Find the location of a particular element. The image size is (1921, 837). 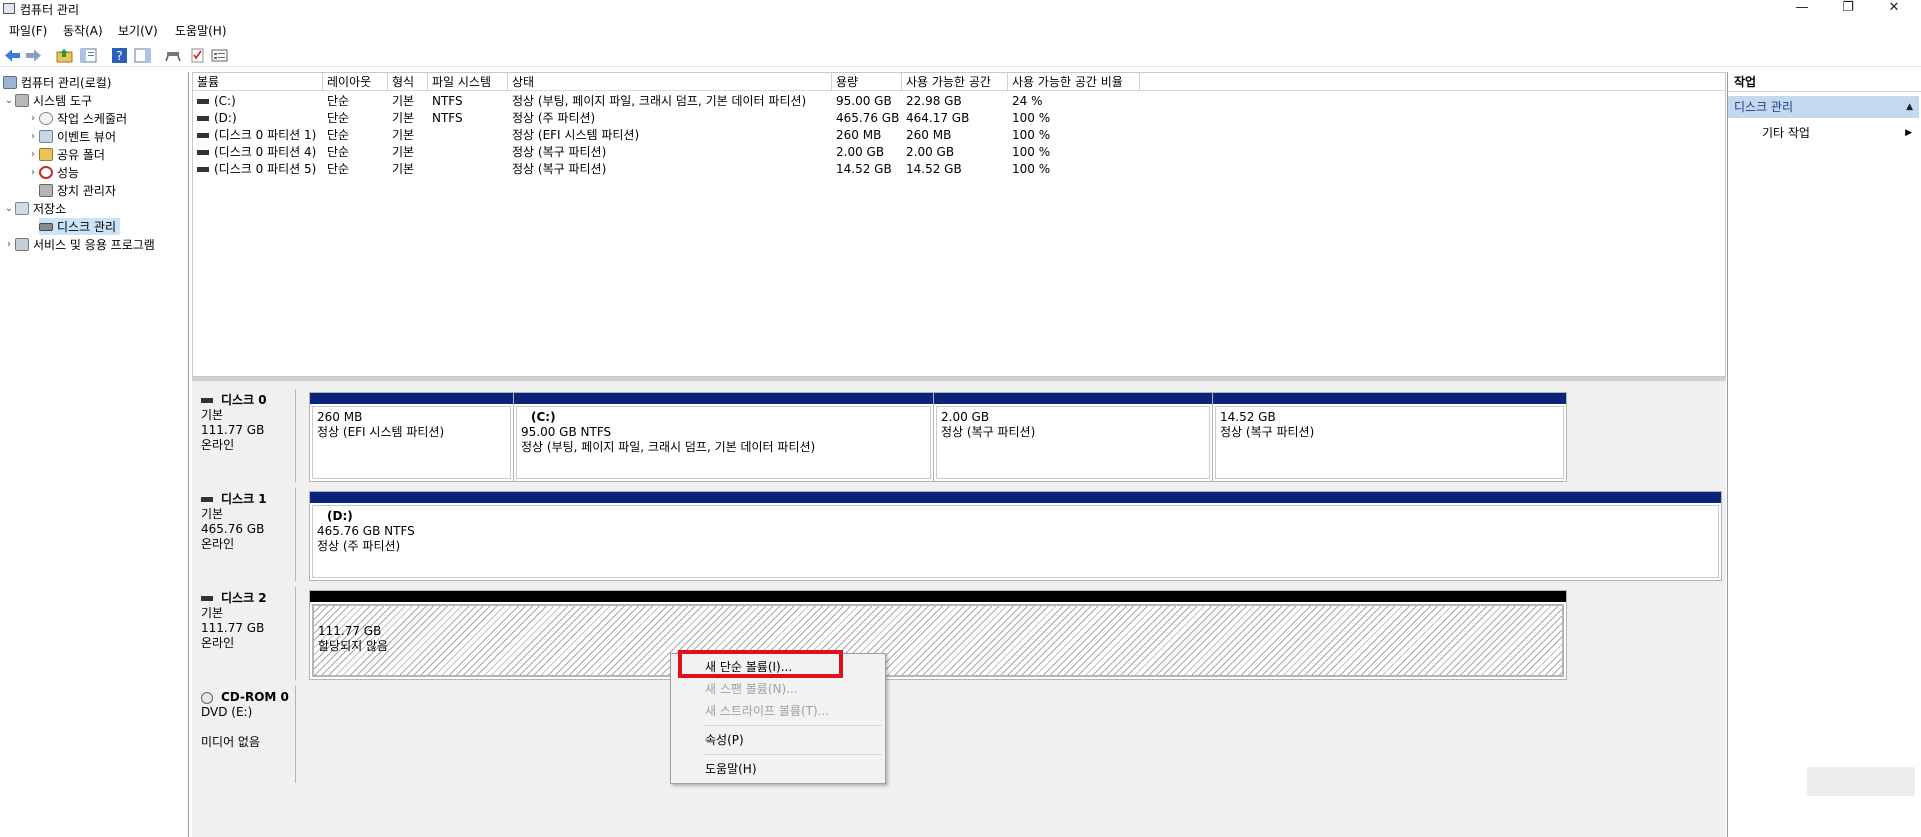

column-header-type: 형식 is located at coordinates (408, 82).